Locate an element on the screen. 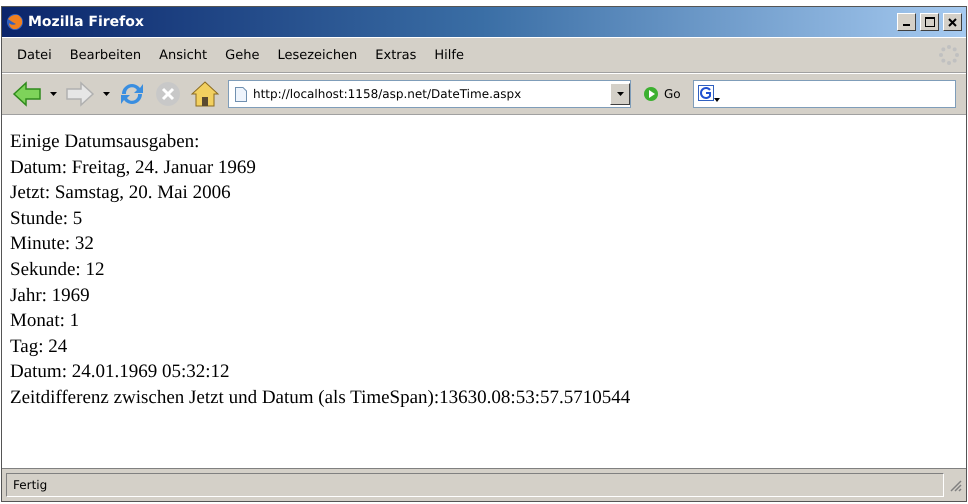  search-field is located at coordinates (824, 94).